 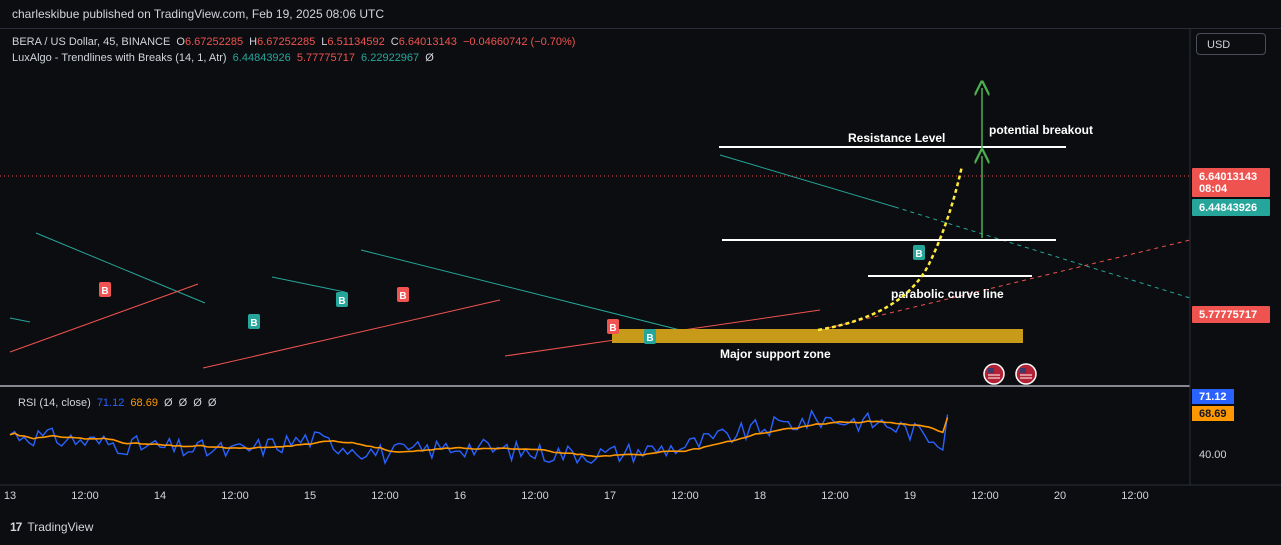 I want to click on rsi-ma-value-label: 68.69, so click(x=1213, y=413).